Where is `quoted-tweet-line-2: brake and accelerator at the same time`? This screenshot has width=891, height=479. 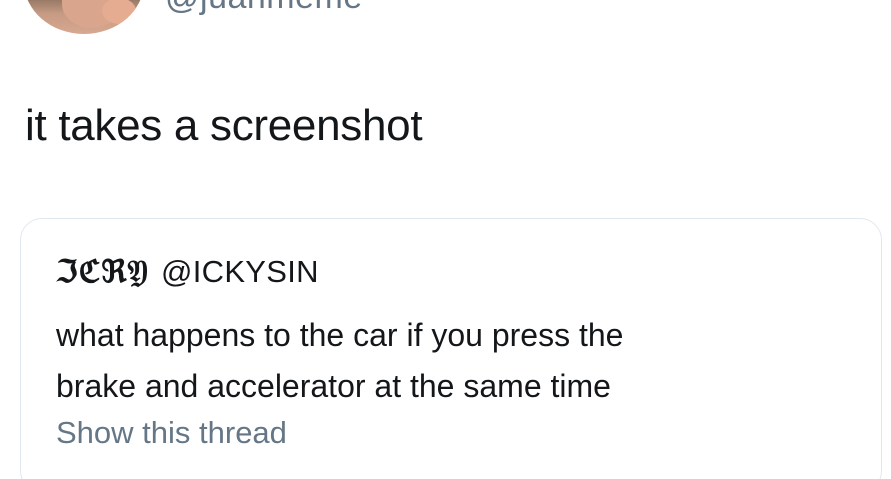 quoted-tweet-line-2: brake and accelerator at the same time is located at coordinates (333, 386).